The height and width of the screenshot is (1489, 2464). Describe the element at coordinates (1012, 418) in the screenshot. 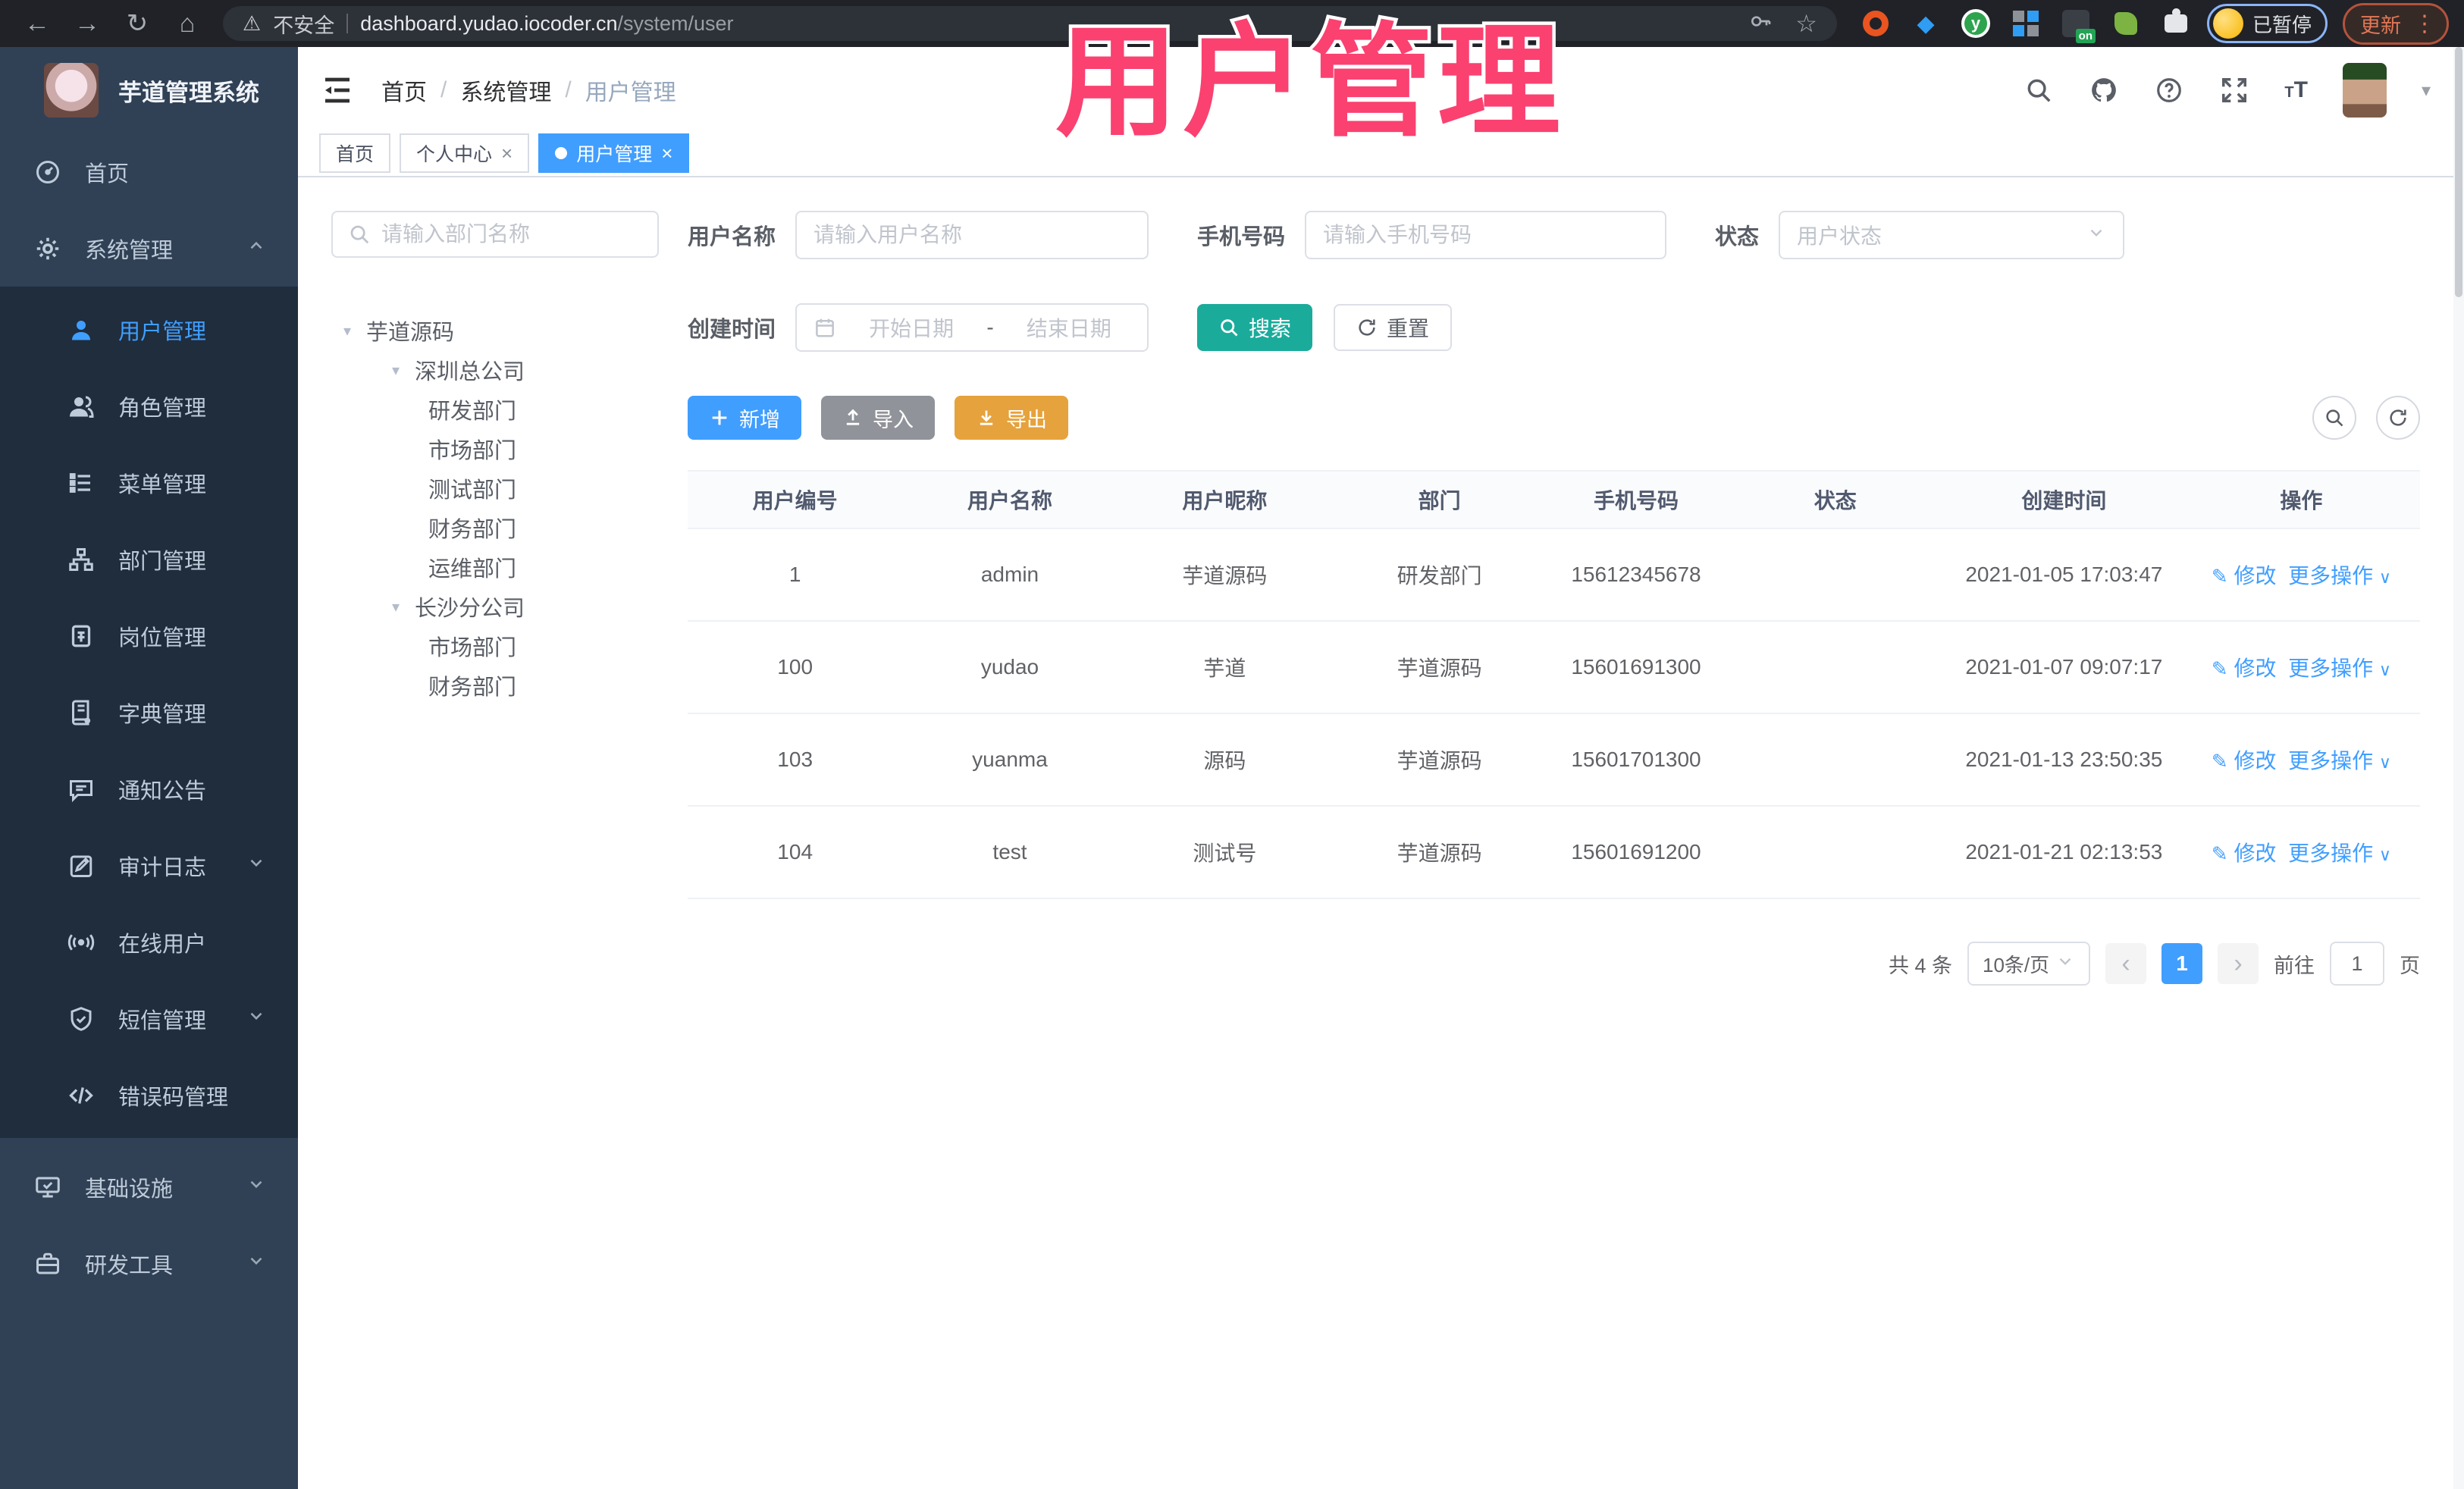

I see `export-button: 导出` at that location.